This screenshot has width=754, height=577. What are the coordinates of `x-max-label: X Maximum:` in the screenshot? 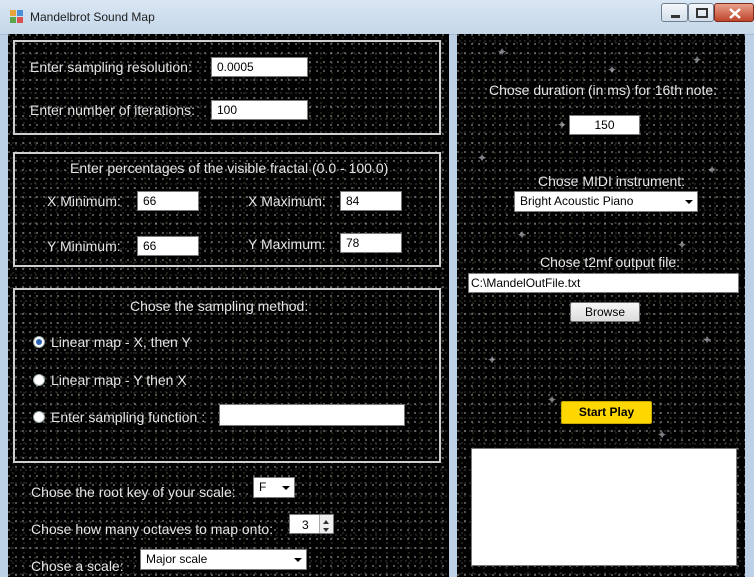 It's located at (287, 201).